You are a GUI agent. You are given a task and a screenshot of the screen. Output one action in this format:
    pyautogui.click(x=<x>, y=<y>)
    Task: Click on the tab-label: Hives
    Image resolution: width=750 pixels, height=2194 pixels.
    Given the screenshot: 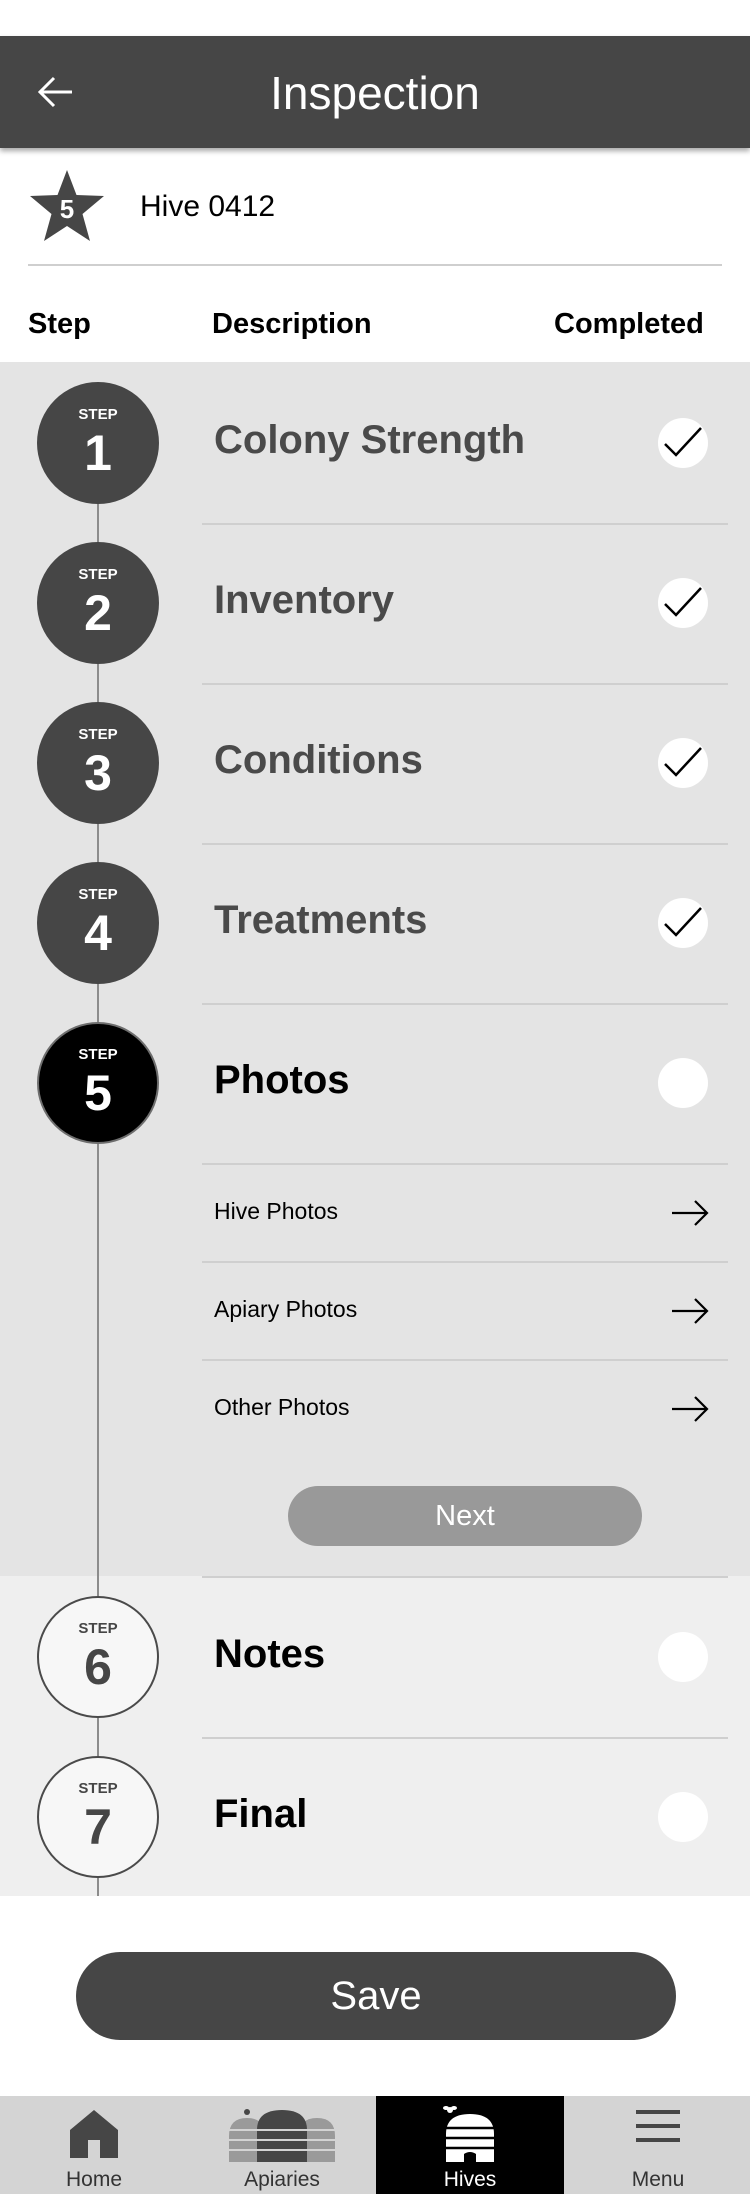 What is the action you would take?
    pyautogui.click(x=470, y=2179)
    